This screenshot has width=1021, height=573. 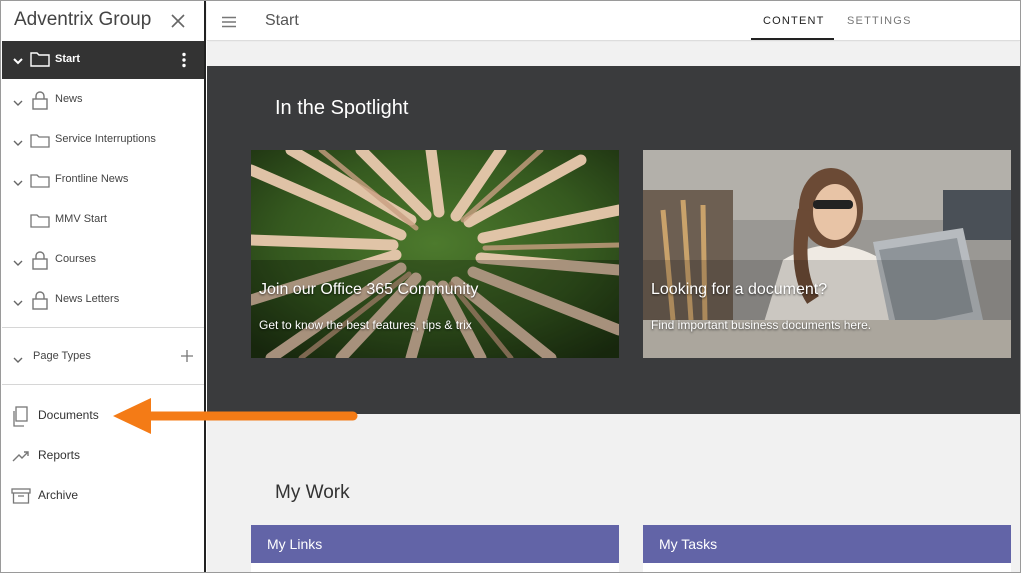 I want to click on add-icon, so click(x=187, y=358).